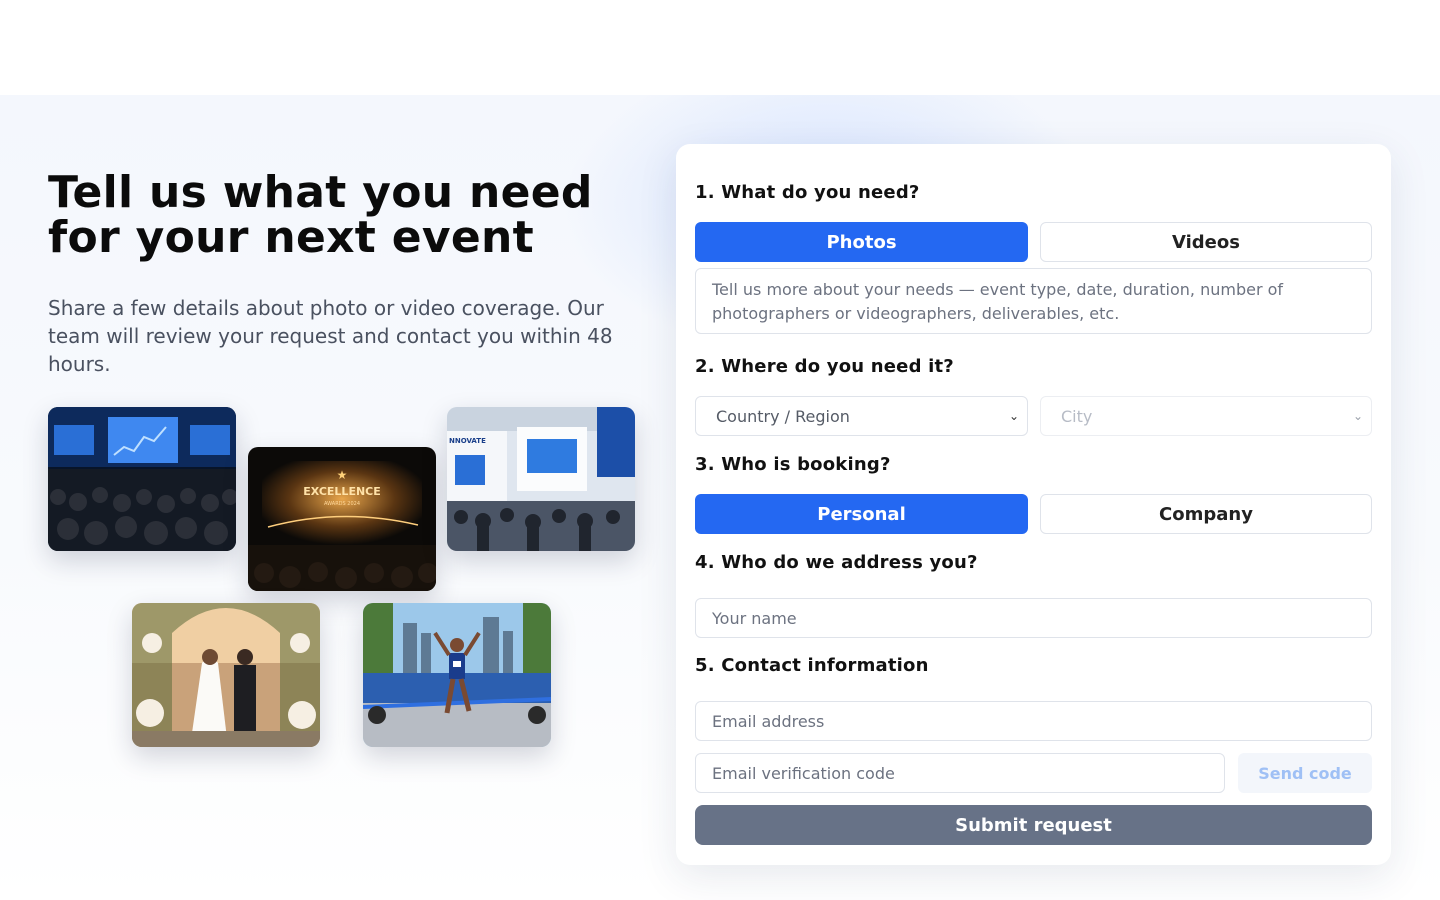  What do you see at coordinates (320, 192) in the screenshot?
I see `title-line-1: Tell us what you need` at bounding box center [320, 192].